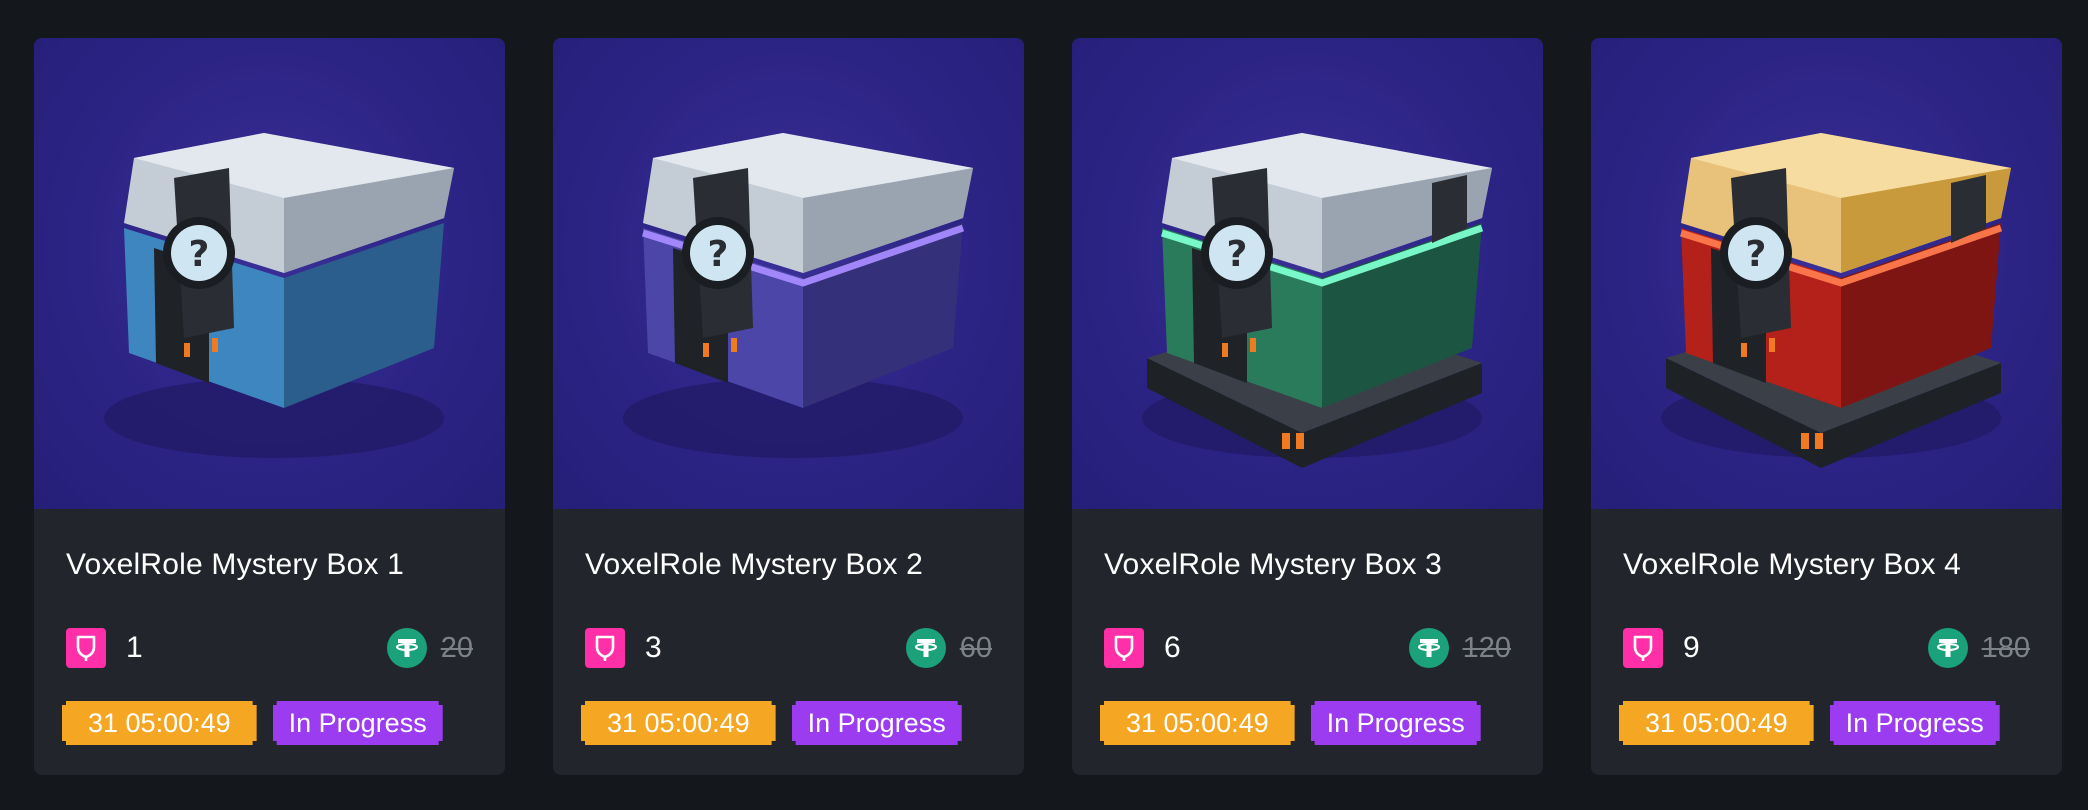 The width and height of the screenshot is (2088, 810). I want to click on card-title: VoxelRole Mystery Box 4, so click(1792, 564).